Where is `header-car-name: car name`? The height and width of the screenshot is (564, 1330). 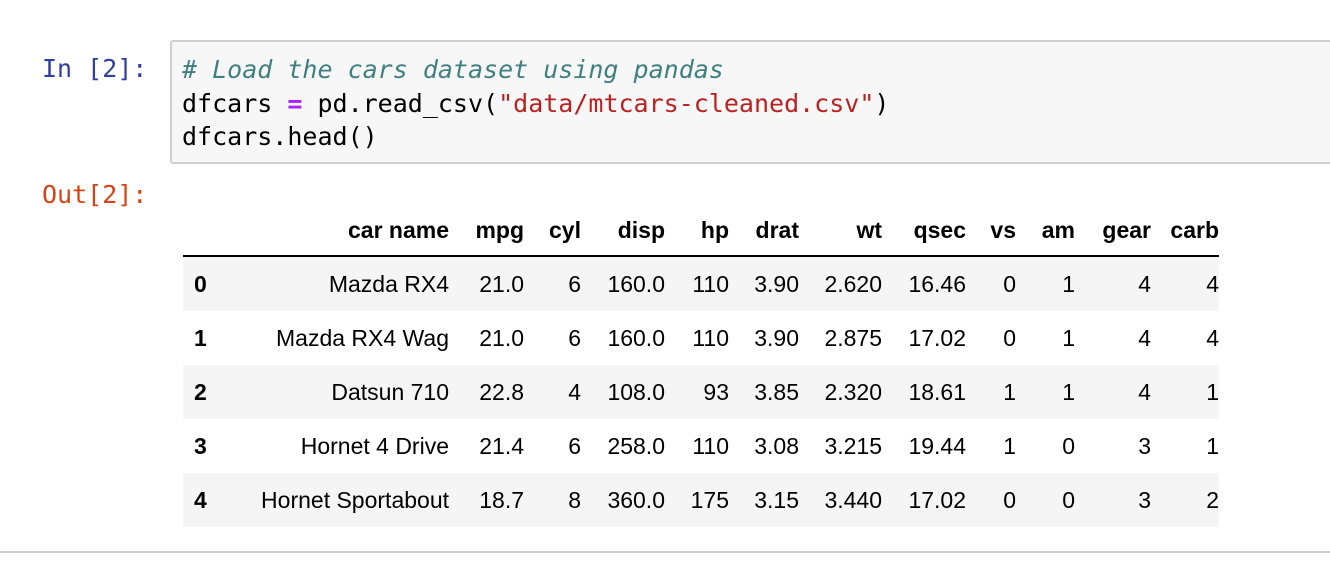
header-car-name: car name is located at coordinates (336, 231).